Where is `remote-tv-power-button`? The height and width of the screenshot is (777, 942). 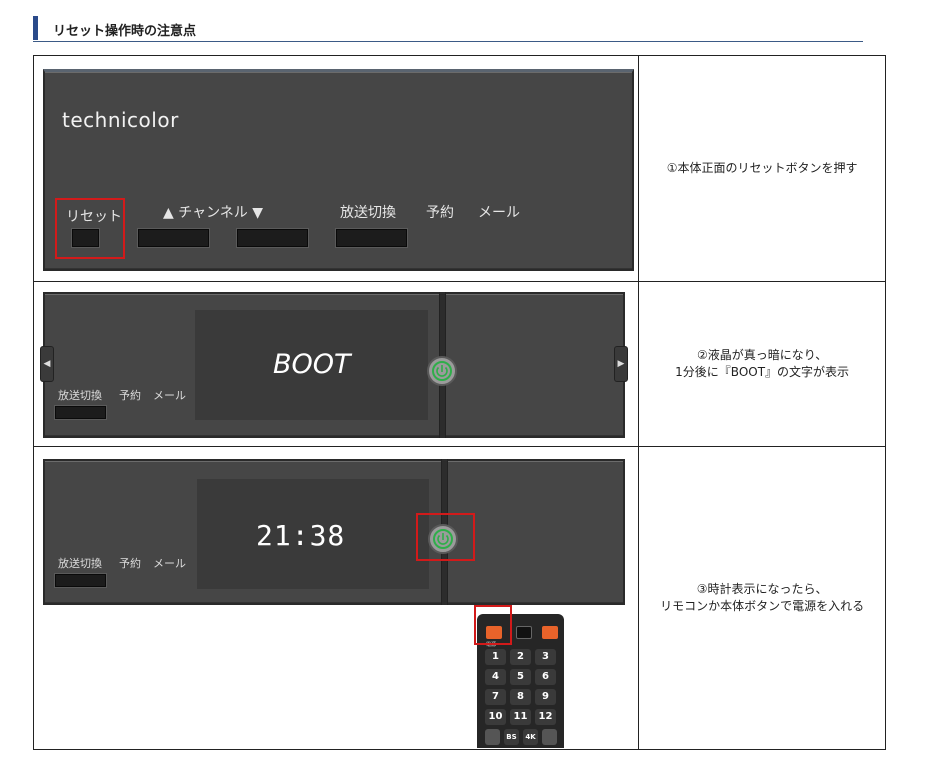
remote-tv-power-button is located at coordinates (550, 632).